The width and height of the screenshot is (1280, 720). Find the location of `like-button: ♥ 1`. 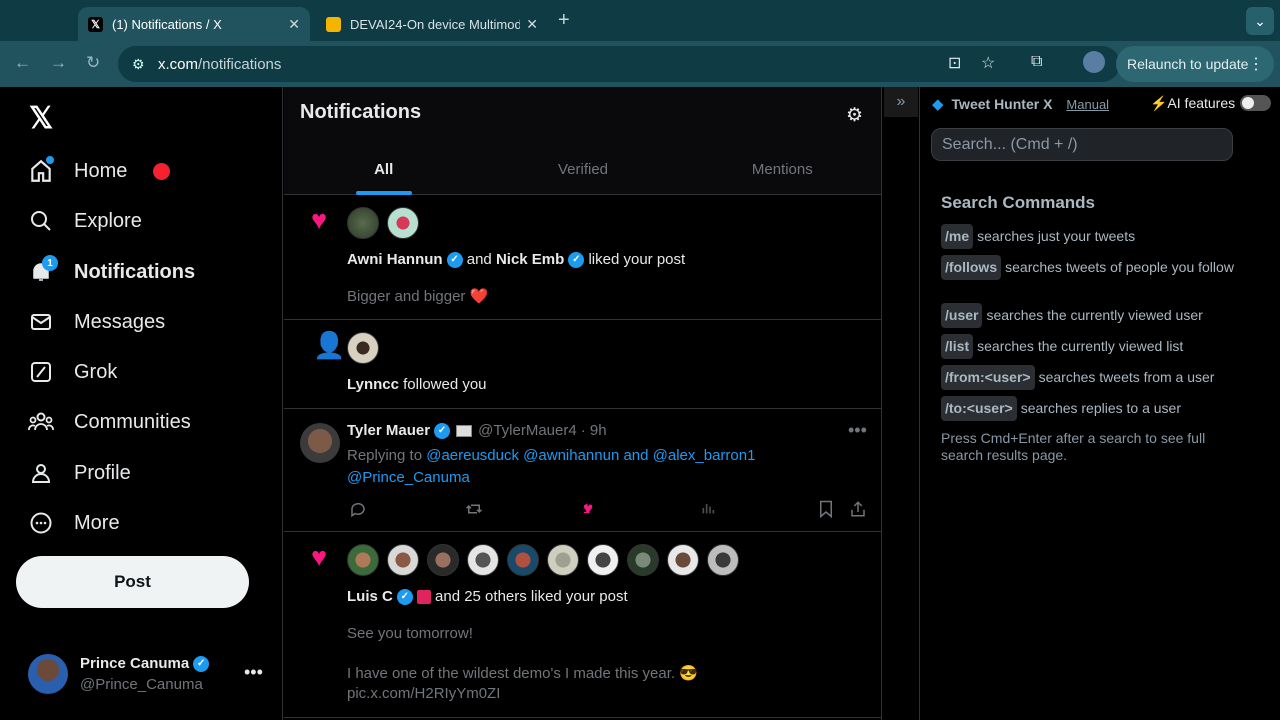

like-button: ♥ 1 is located at coordinates (588, 508).